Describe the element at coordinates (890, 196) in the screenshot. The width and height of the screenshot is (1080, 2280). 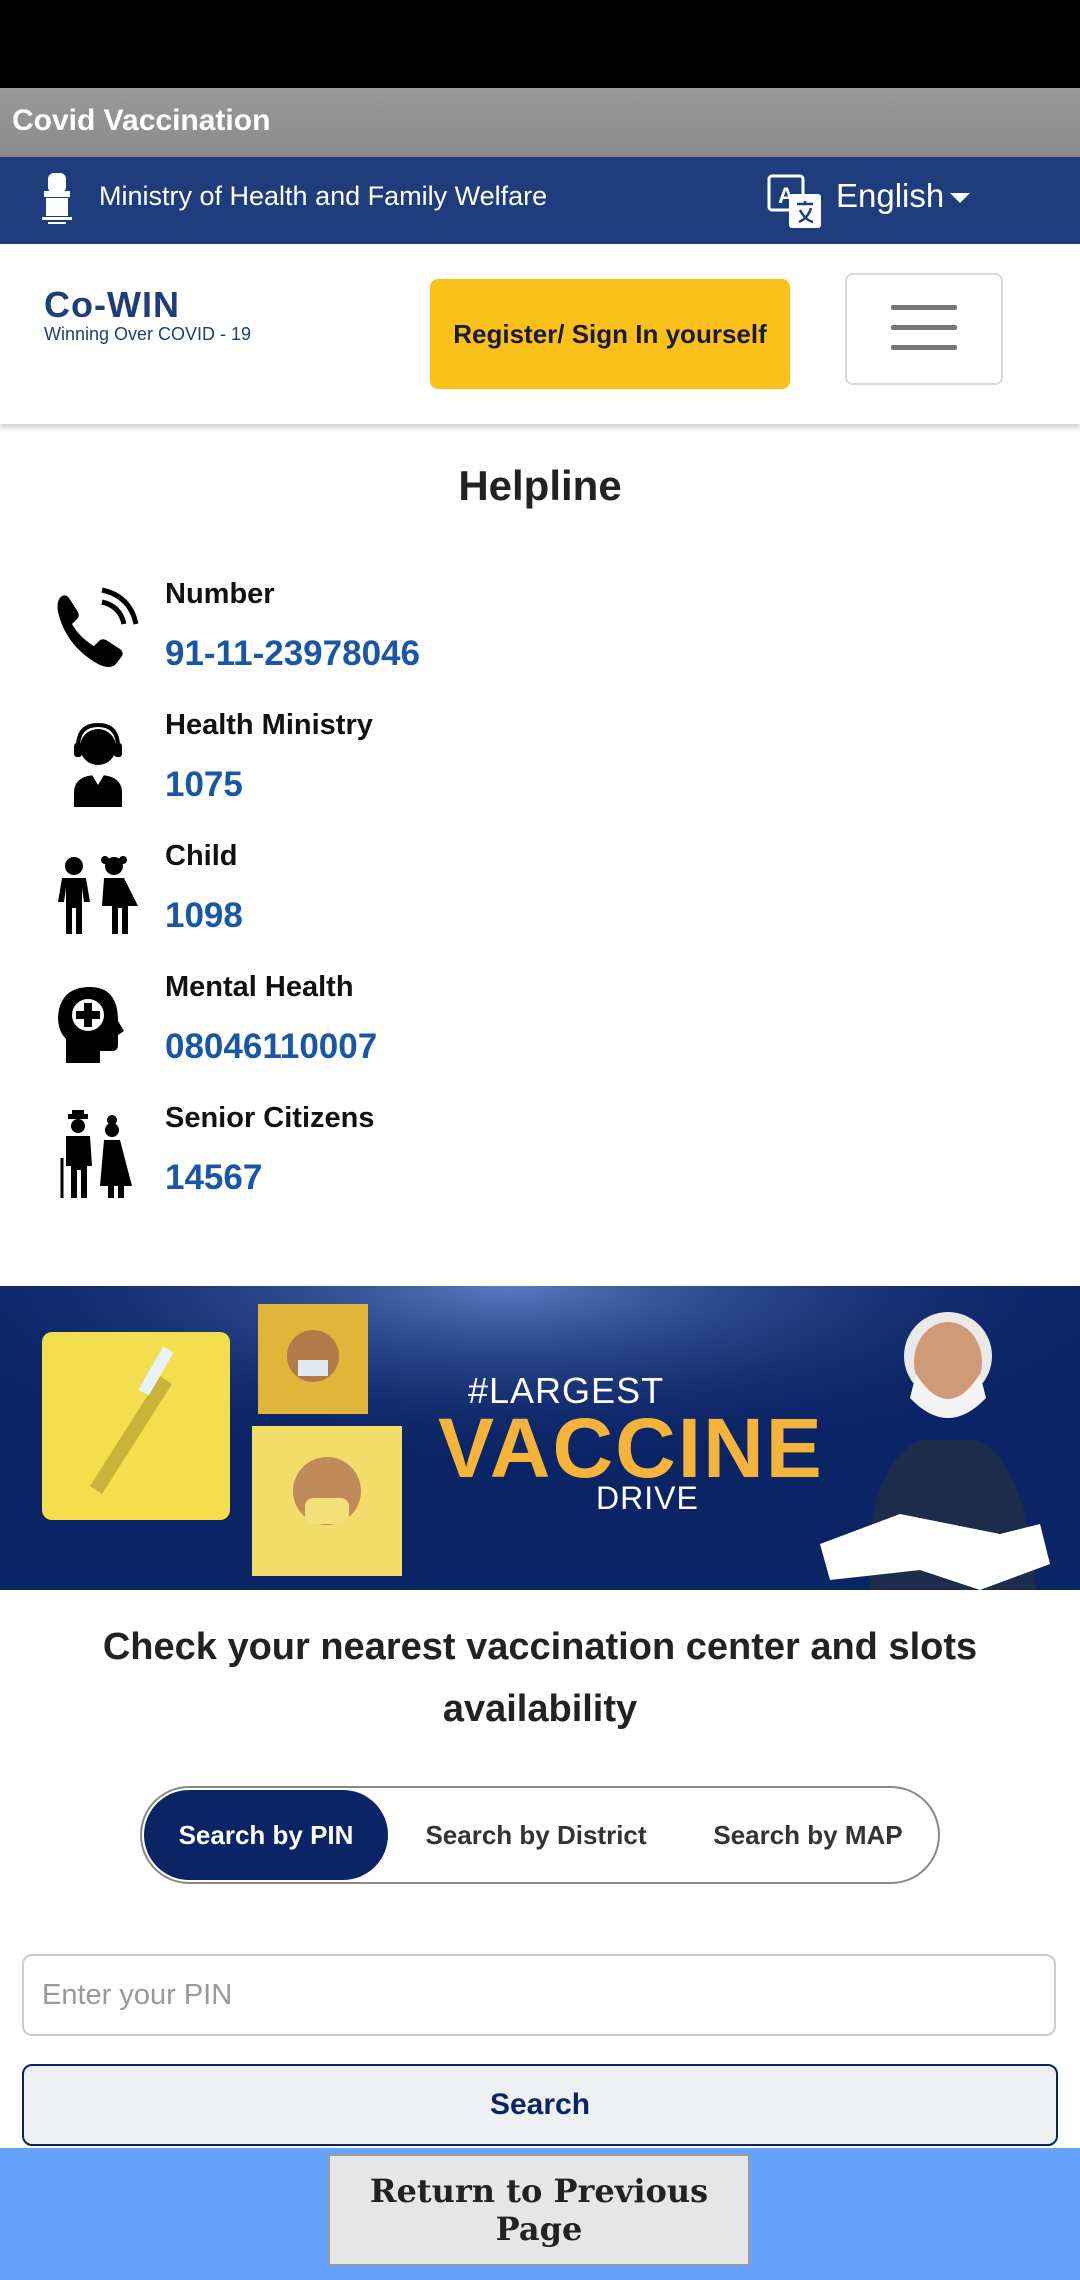
I see `language-selector: English` at that location.